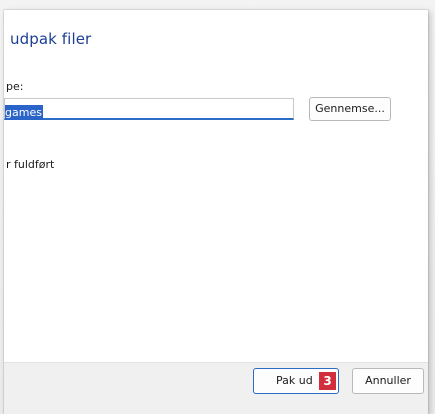 This screenshot has width=435, height=414. Describe the element at coordinates (24, 112) in the screenshot. I see `selected-path-text: games` at that location.